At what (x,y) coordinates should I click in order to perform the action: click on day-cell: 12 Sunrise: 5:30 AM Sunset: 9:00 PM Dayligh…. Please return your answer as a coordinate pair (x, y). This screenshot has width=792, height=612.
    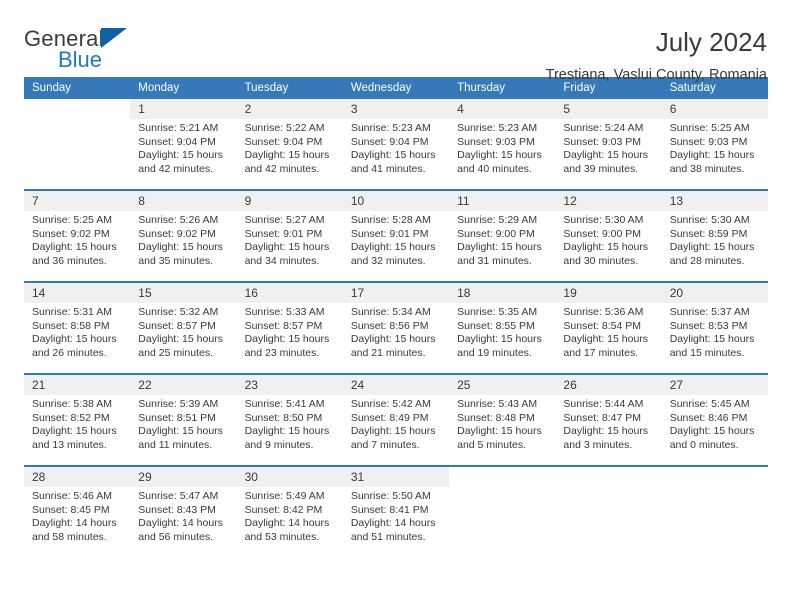
    Looking at the image, I should click on (608, 236).